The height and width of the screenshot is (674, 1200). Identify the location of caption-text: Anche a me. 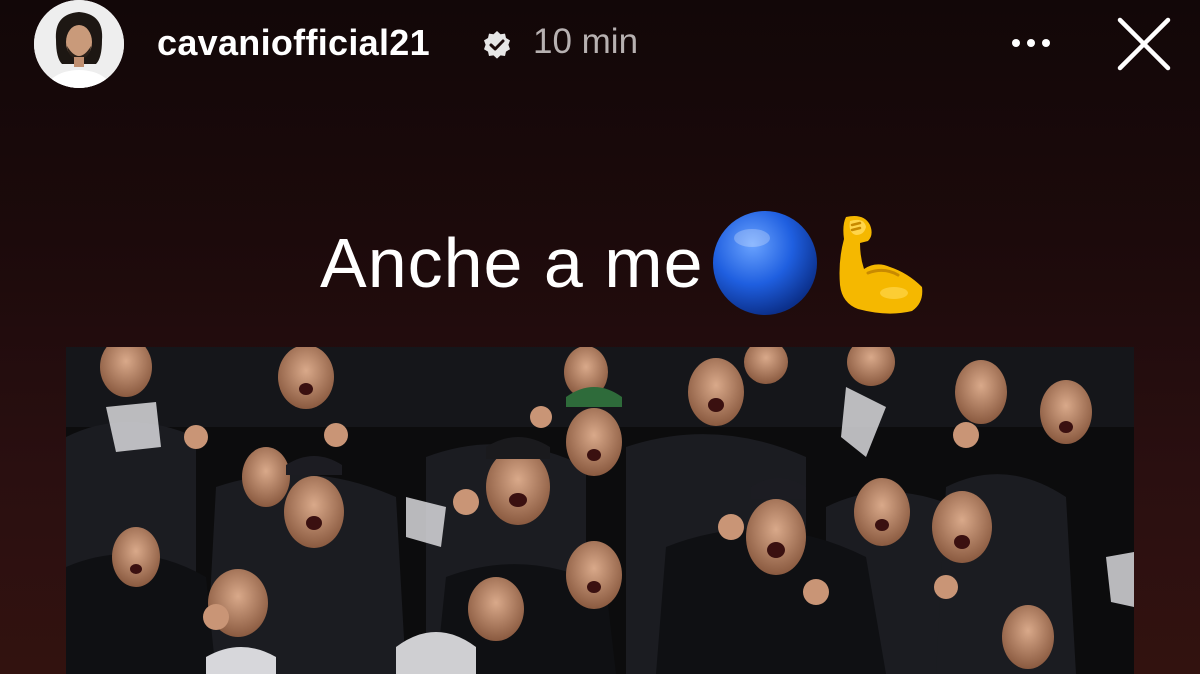
(512, 263).